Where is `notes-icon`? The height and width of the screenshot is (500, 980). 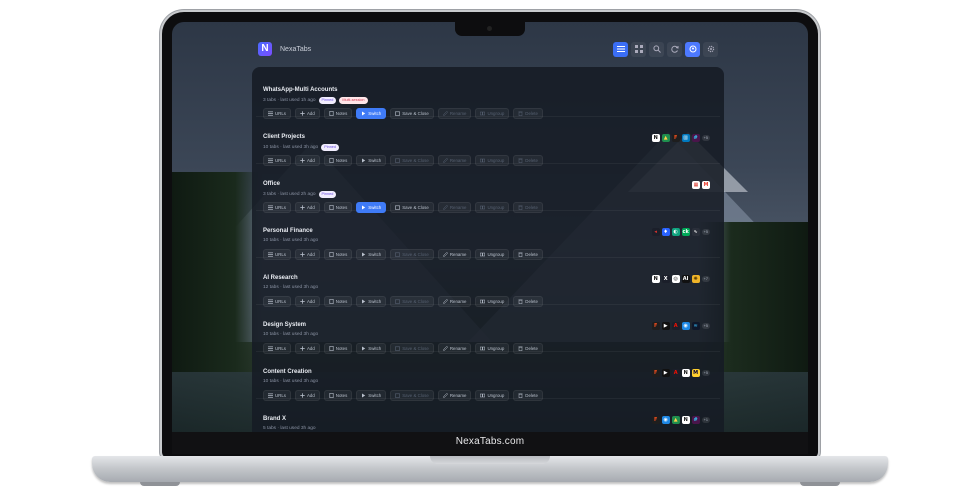 notes-icon is located at coordinates (331, 113).